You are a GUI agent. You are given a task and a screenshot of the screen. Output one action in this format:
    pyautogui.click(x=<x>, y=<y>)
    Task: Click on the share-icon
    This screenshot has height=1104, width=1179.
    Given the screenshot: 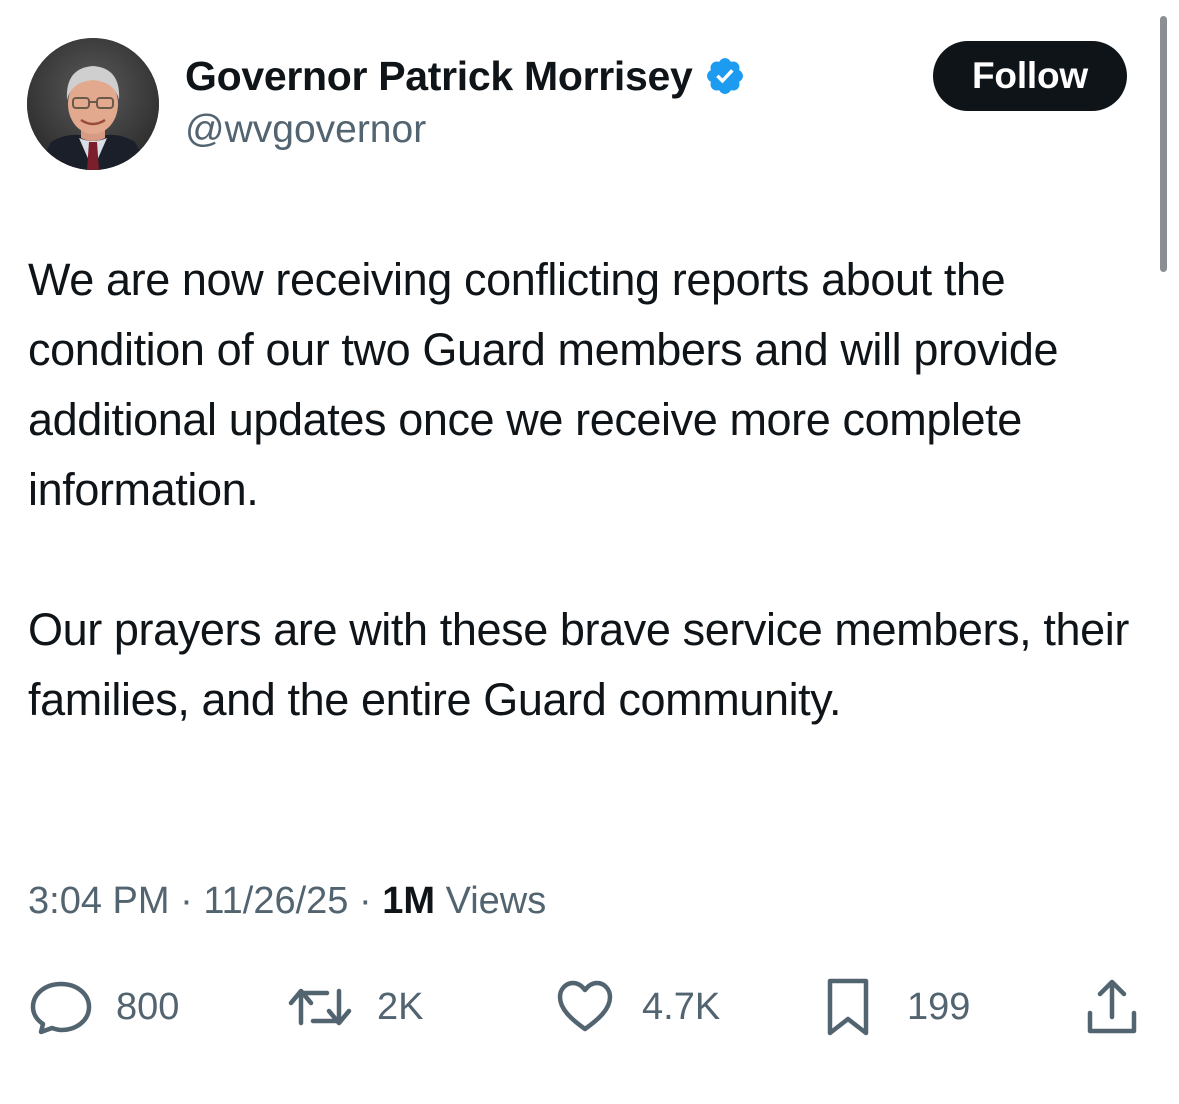 What is the action you would take?
    pyautogui.click(x=1112, y=1006)
    